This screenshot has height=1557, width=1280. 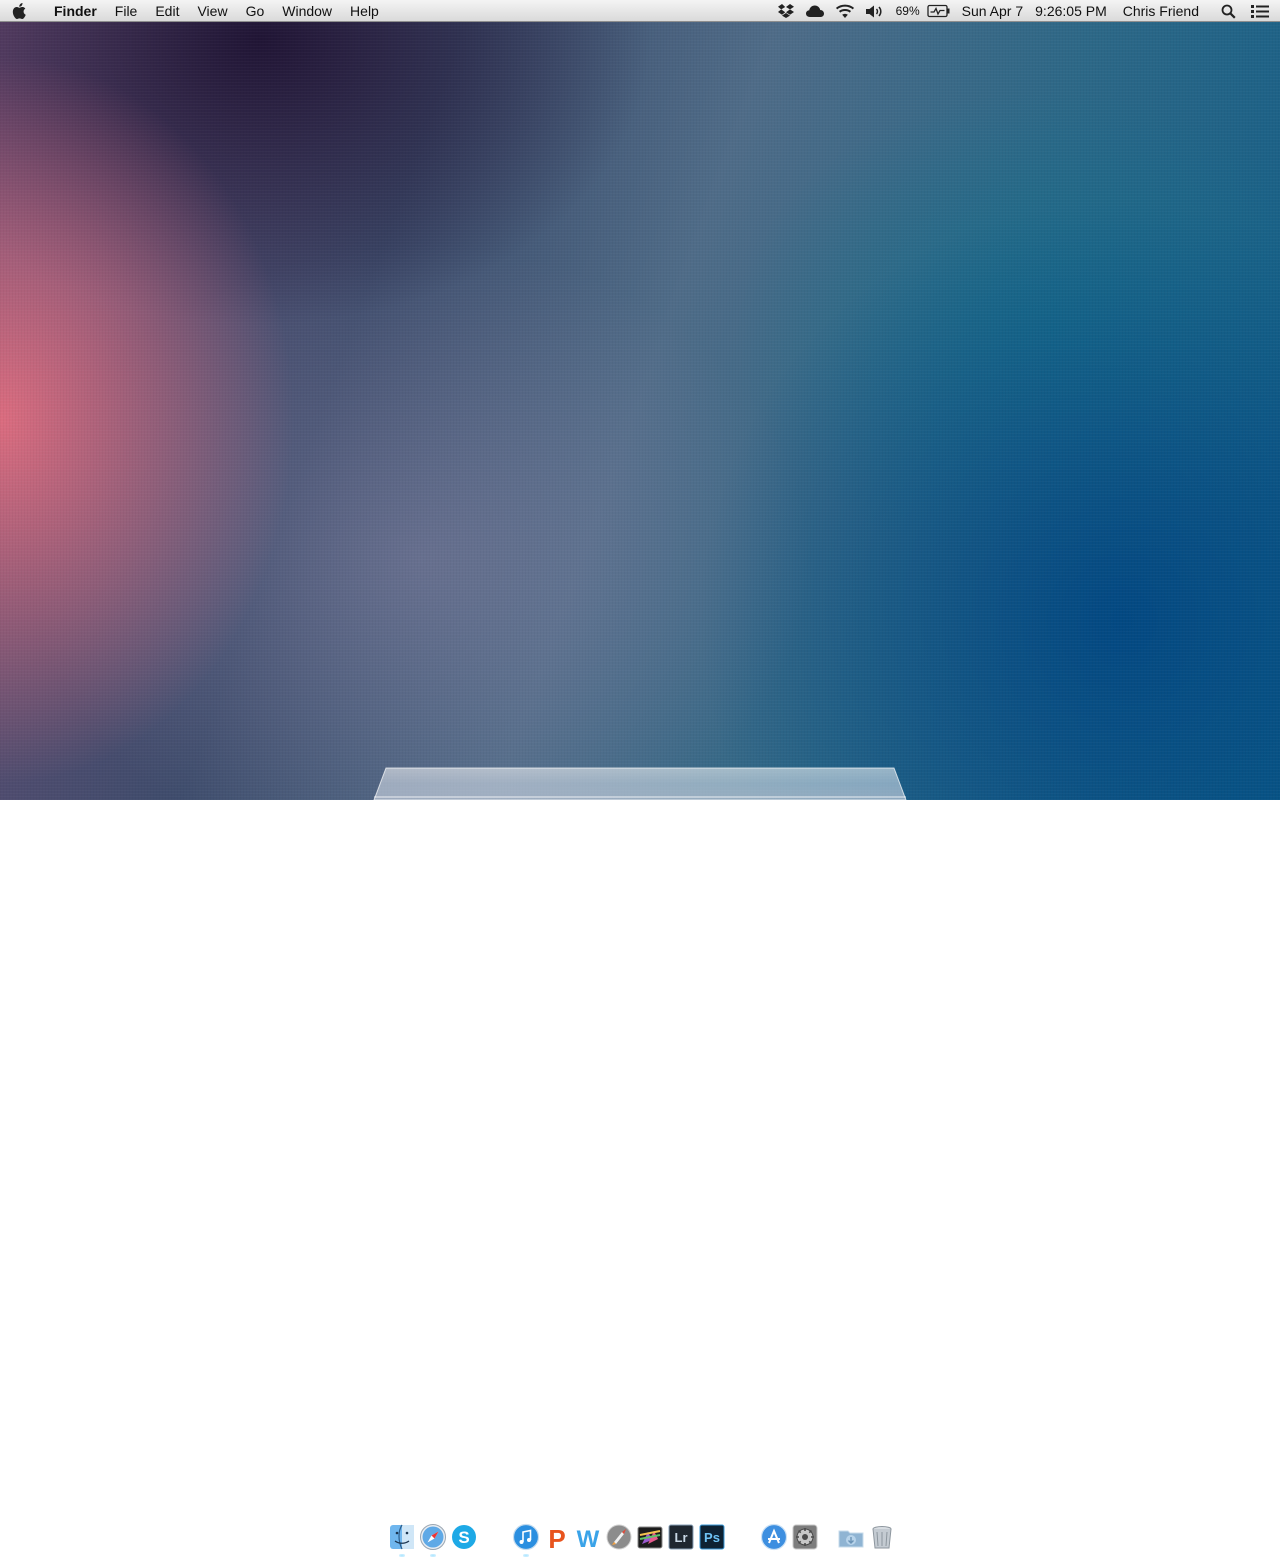 What do you see at coordinates (126, 11) in the screenshot?
I see `menu-file: File` at bounding box center [126, 11].